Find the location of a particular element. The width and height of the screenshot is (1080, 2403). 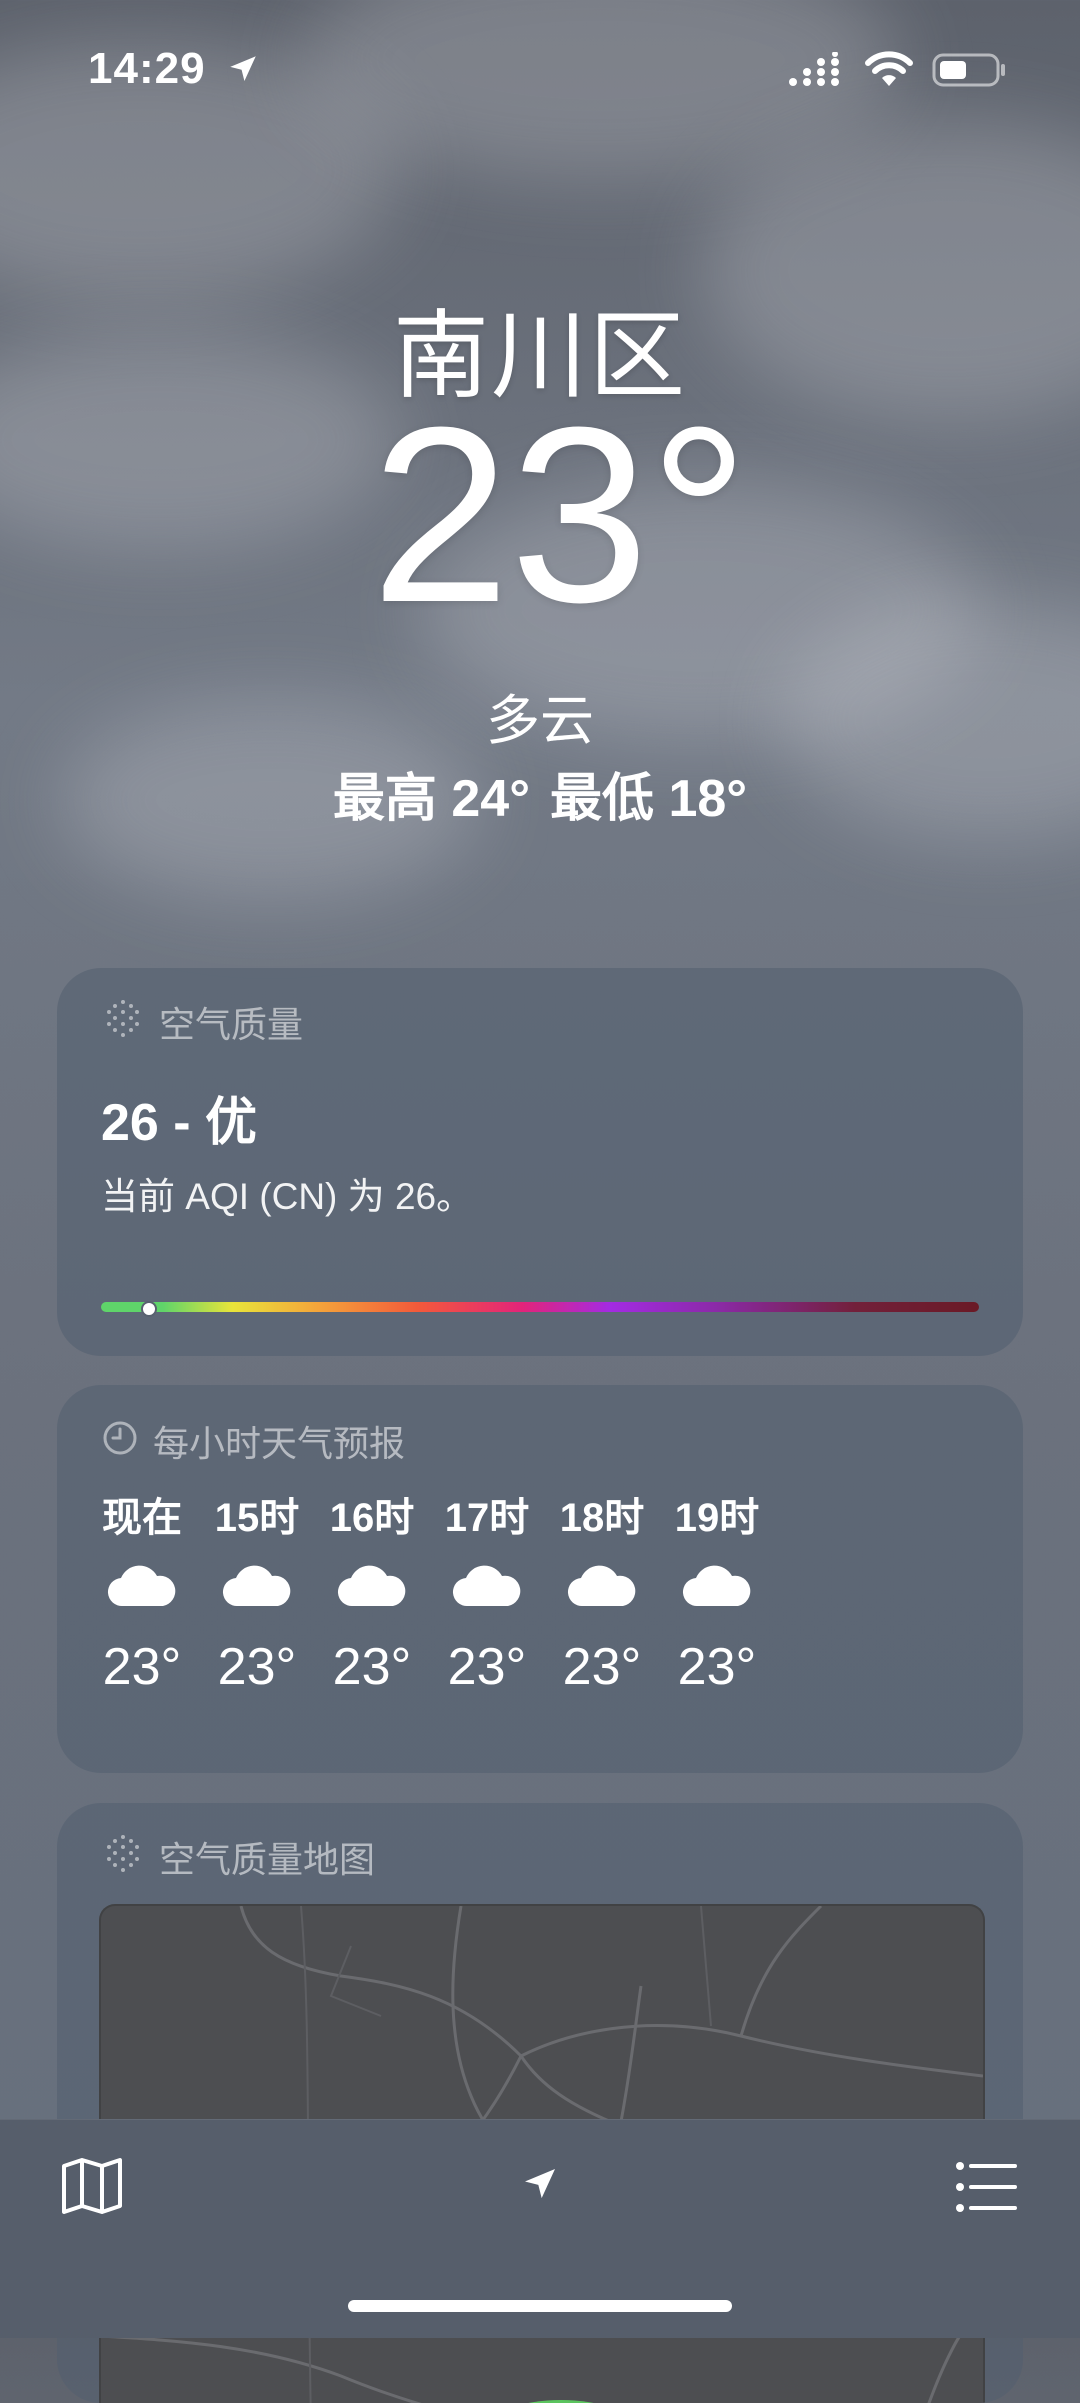

cloud-icon is located at coordinates (717, 1586).